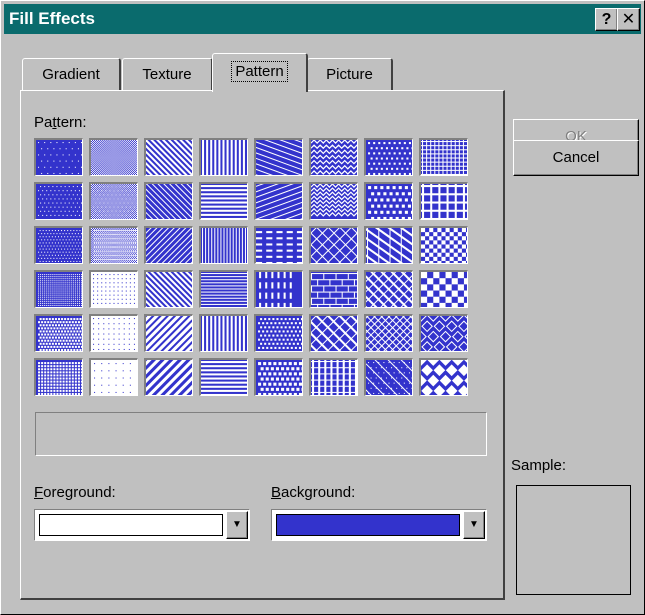 The image size is (645, 615). Describe the element at coordinates (60, 122) in the screenshot. I see `pattern-label: Pattern:` at that location.